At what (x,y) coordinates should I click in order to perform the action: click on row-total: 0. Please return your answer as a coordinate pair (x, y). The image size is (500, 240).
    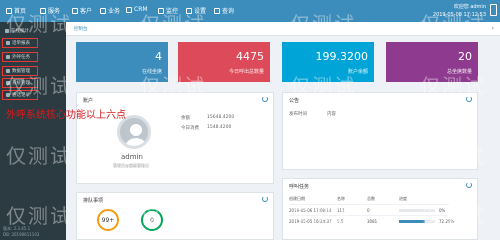
    Looking at the image, I should click on (368, 210).